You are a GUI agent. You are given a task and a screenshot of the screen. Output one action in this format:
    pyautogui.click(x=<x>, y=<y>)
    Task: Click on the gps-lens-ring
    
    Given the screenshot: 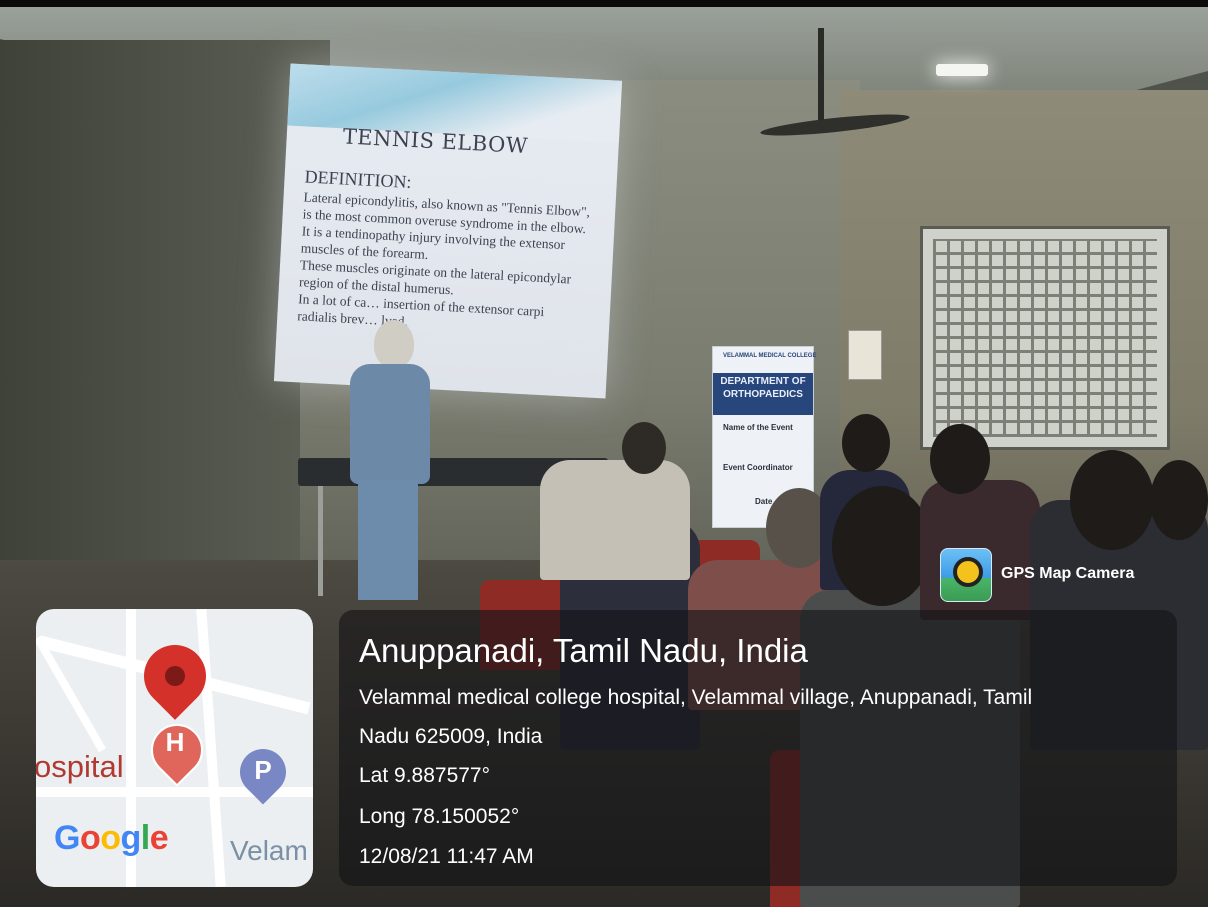 What is the action you would take?
    pyautogui.click(x=968, y=572)
    